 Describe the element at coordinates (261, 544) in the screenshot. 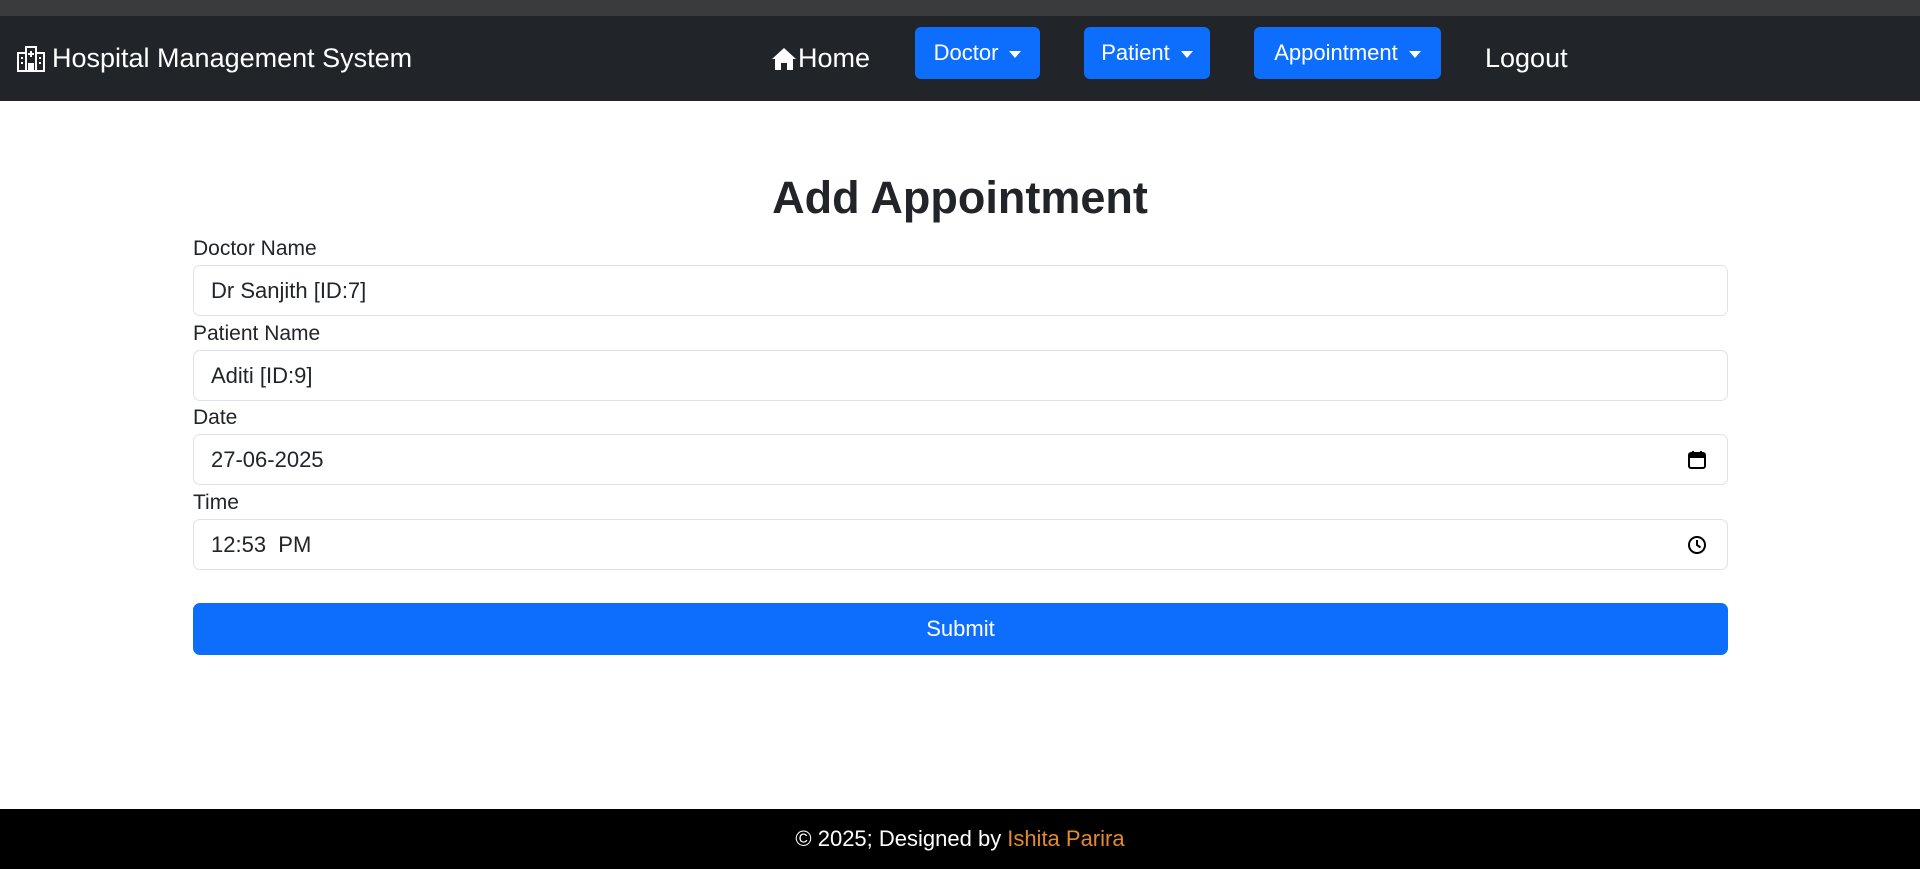

I see `time-value: 12:53 PM` at that location.